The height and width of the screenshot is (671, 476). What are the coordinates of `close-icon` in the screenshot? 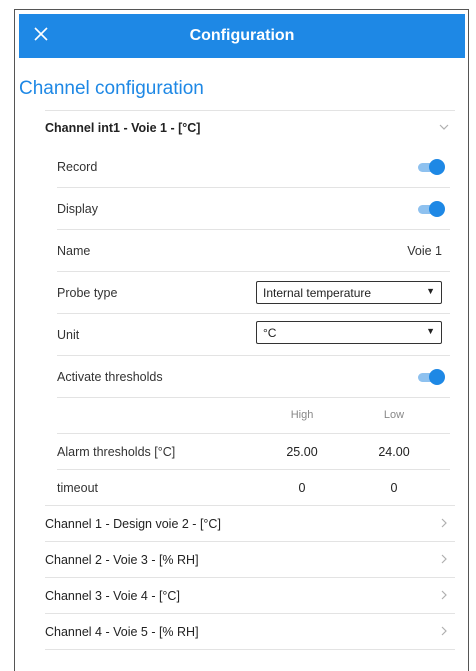 It's located at (41, 35).